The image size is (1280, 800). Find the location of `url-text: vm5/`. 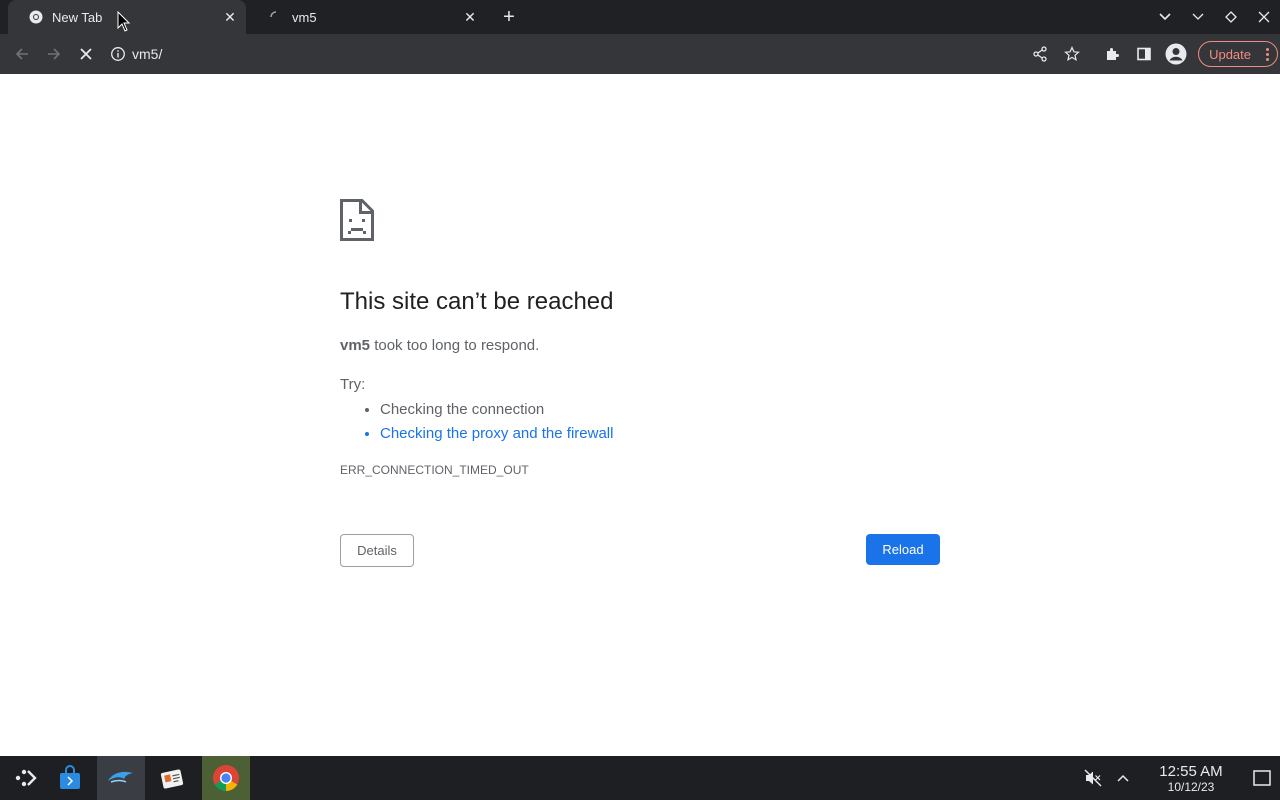

url-text: vm5/ is located at coordinates (147, 54).